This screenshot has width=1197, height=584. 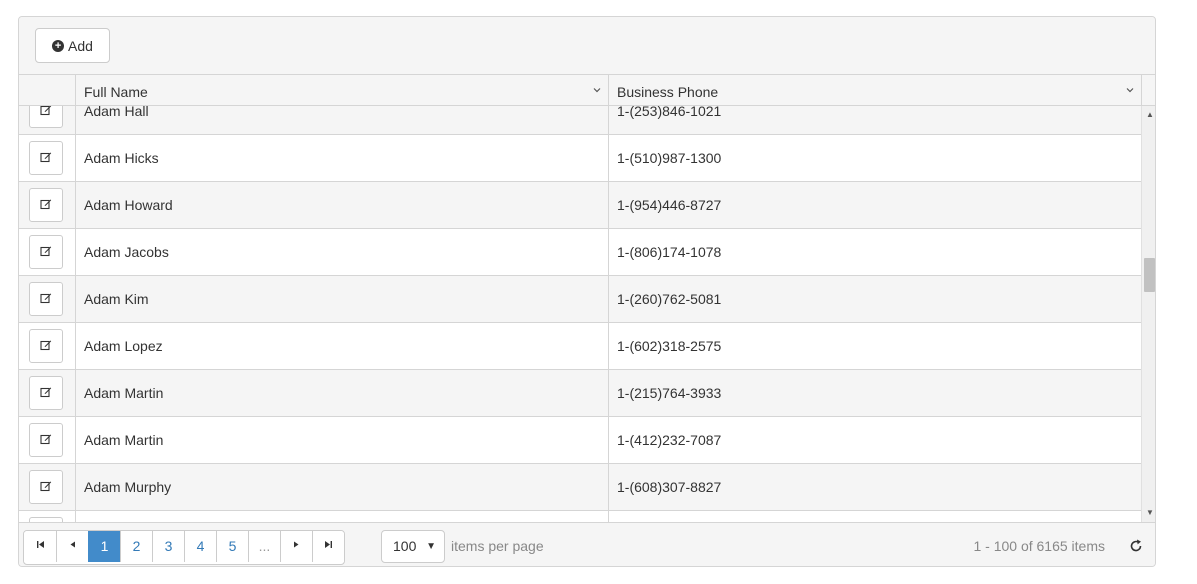 I want to click on previous-page-button, so click(x=72, y=546).